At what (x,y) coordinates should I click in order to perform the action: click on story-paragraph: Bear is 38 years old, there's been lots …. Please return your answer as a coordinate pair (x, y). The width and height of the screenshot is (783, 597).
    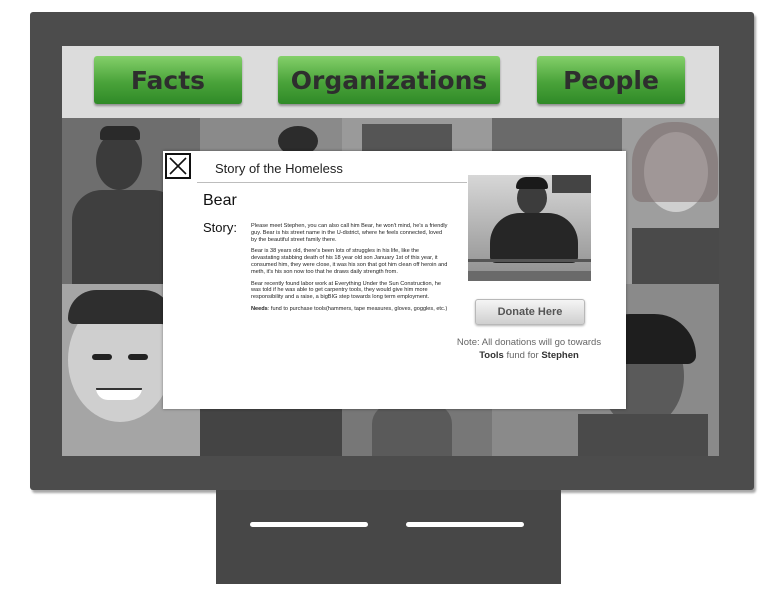
    Looking at the image, I should click on (349, 261).